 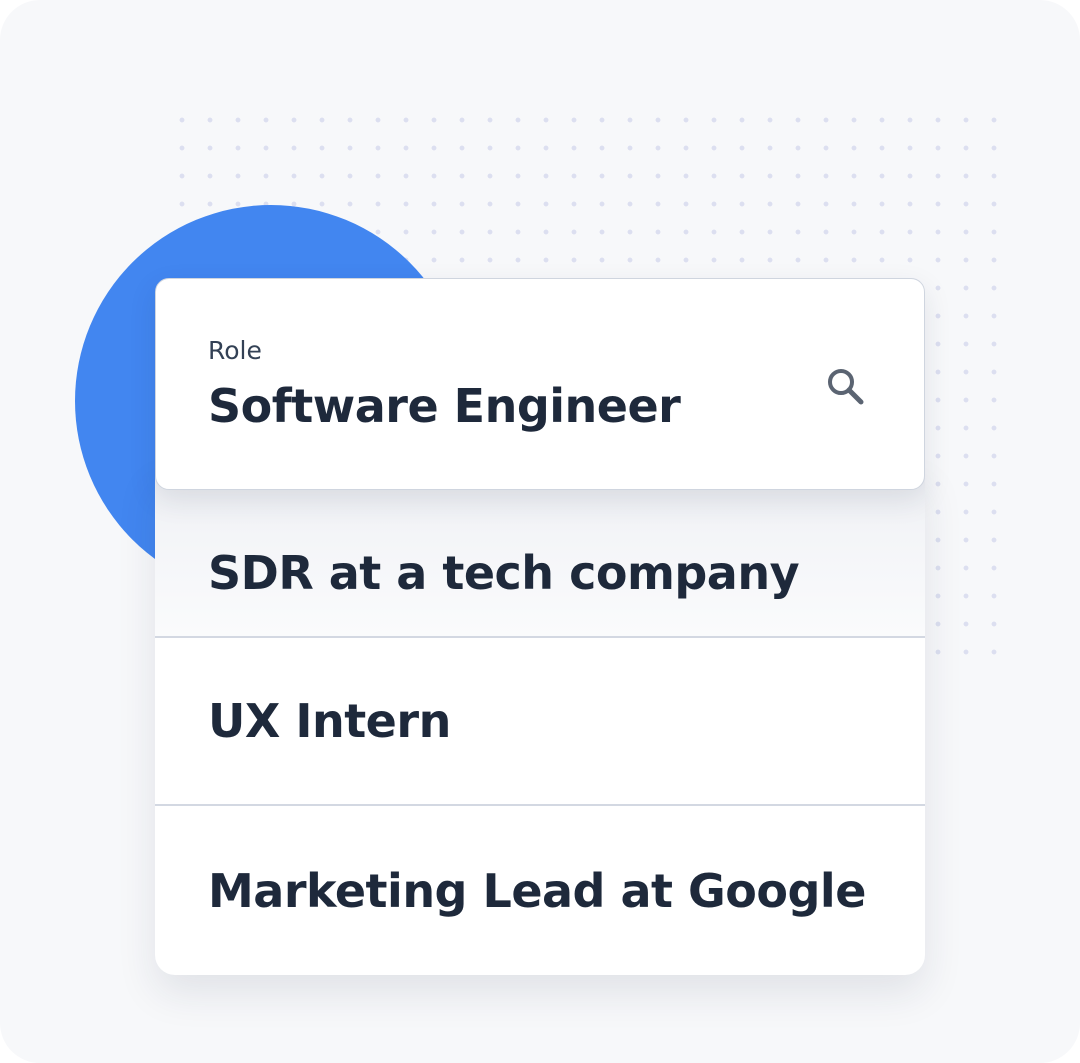 What do you see at coordinates (846, 387) in the screenshot?
I see `search-icon` at bounding box center [846, 387].